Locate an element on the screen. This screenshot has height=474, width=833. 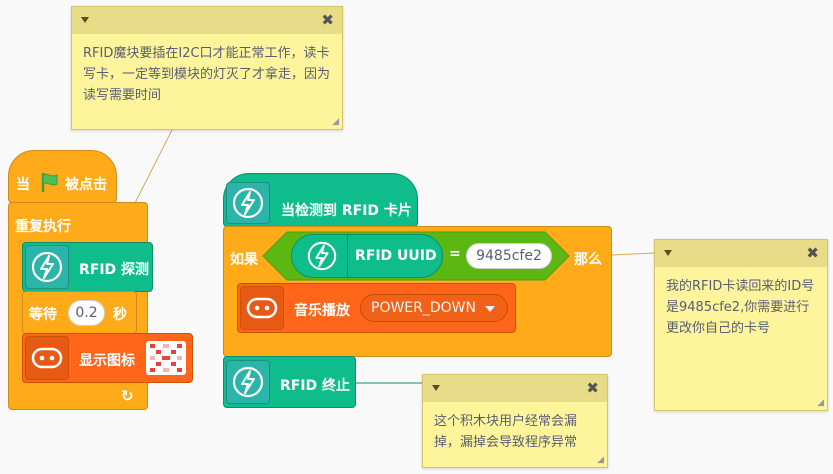
display-icon-box is located at coordinates (47, 358).